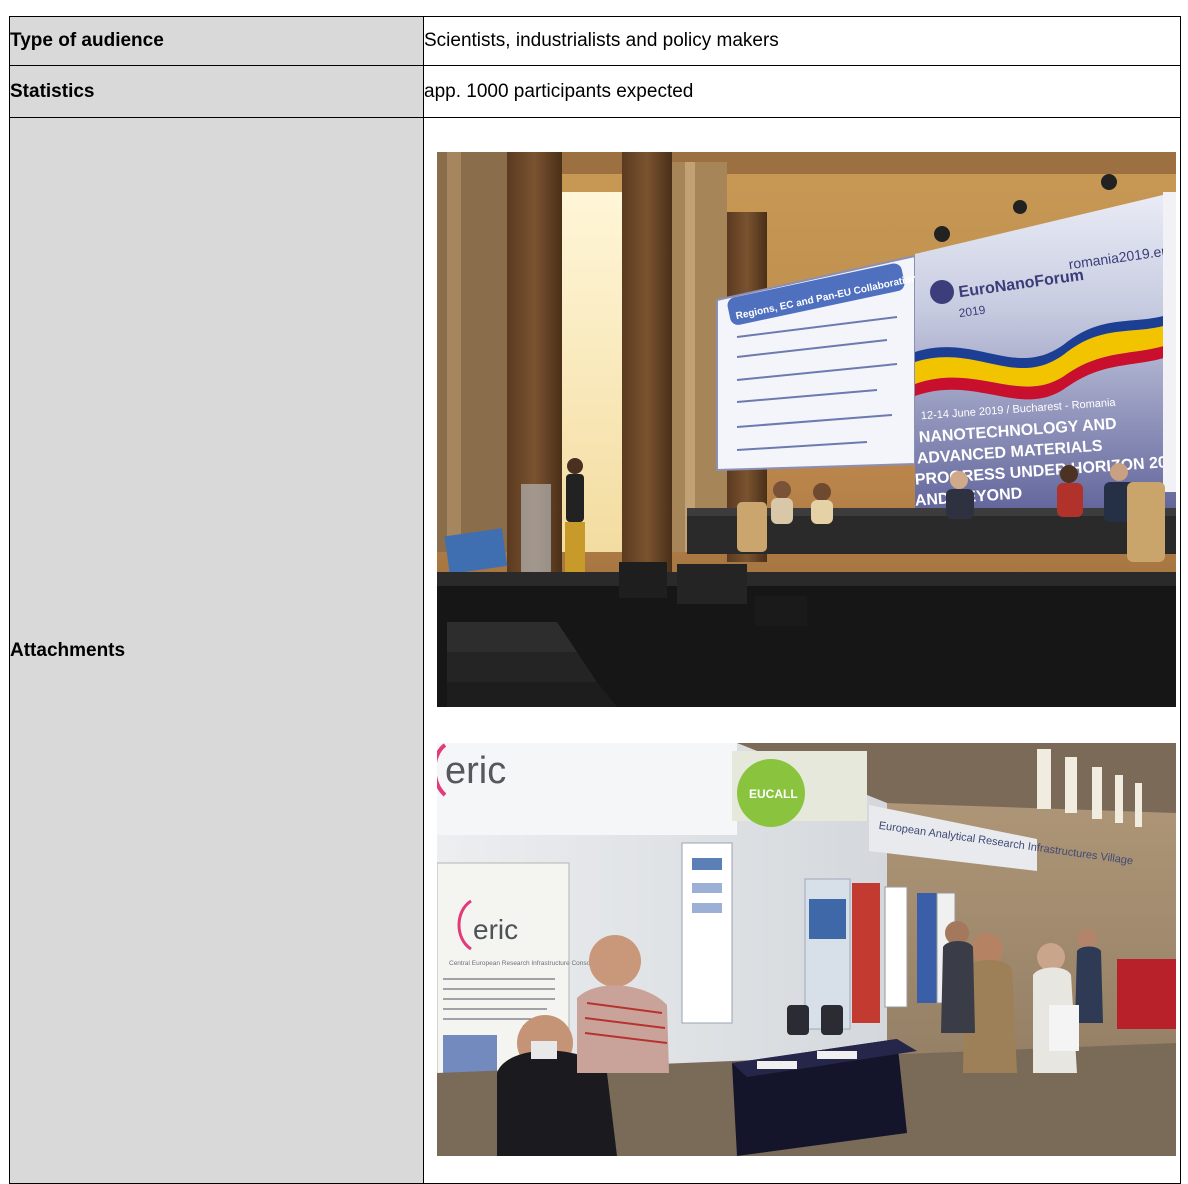 Image resolution: width=1188 pixels, height=1184 pixels. Describe the element at coordinates (216, 91) in the screenshot. I see `statistics-label: Statistics` at that location.